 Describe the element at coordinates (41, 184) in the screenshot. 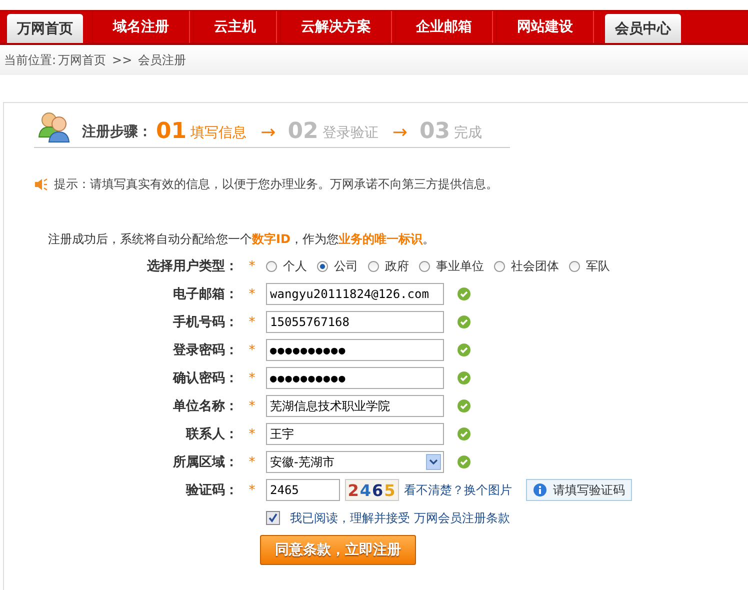

I see `speaker-icon` at that location.